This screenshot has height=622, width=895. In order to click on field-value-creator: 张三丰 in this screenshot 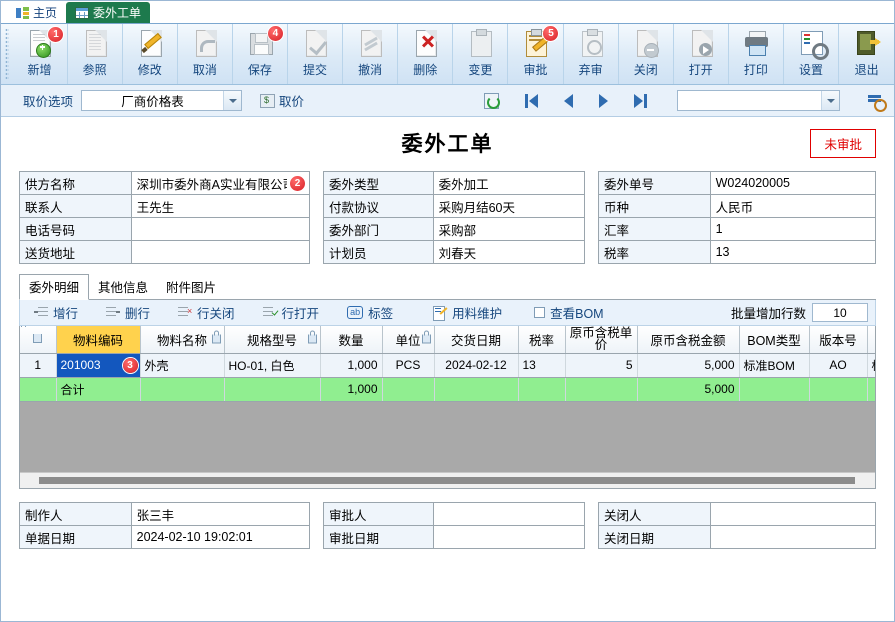, I will do `click(220, 514)`.